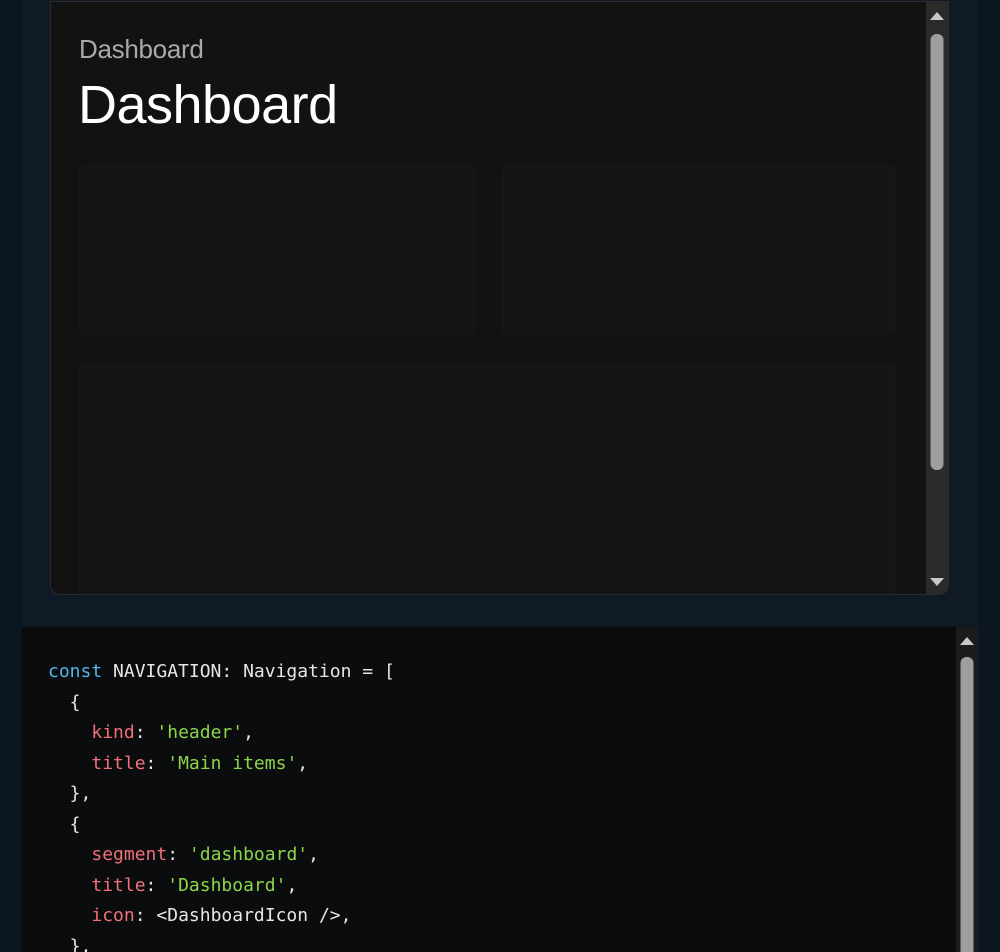 This screenshot has width=1000, height=952. I want to click on code-line: kind: 'header',, so click(221, 733).